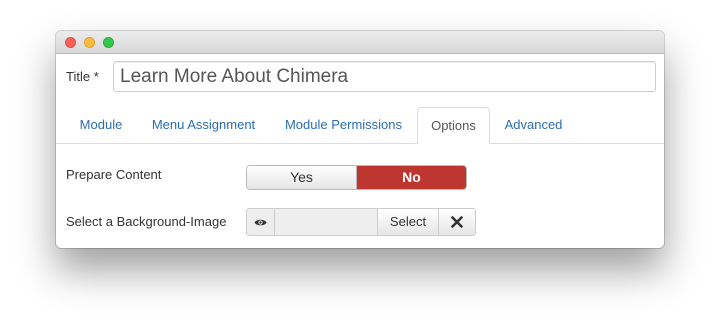 The height and width of the screenshot is (329, 720). Describe the element at coordinates (326, 222) in the screenshot. I see `background-image-path-input` at that location.